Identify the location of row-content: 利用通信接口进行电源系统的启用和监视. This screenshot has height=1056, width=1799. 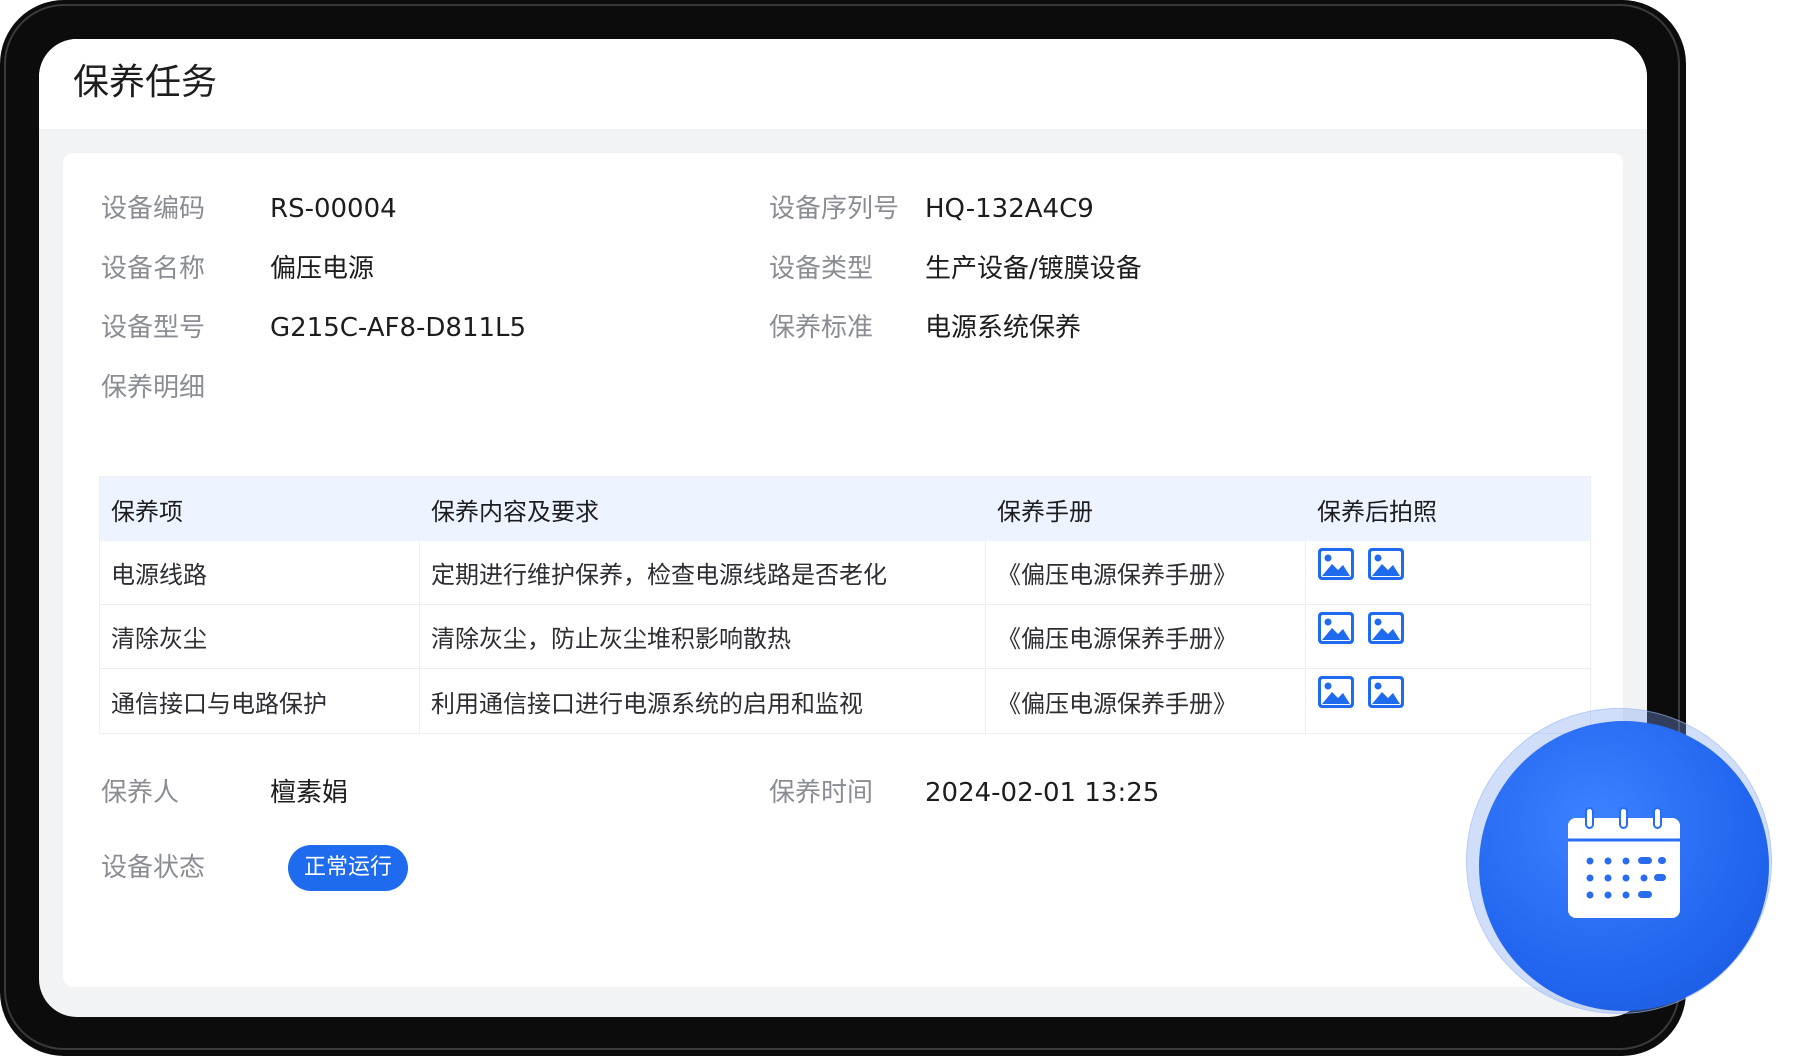
(703, 701).